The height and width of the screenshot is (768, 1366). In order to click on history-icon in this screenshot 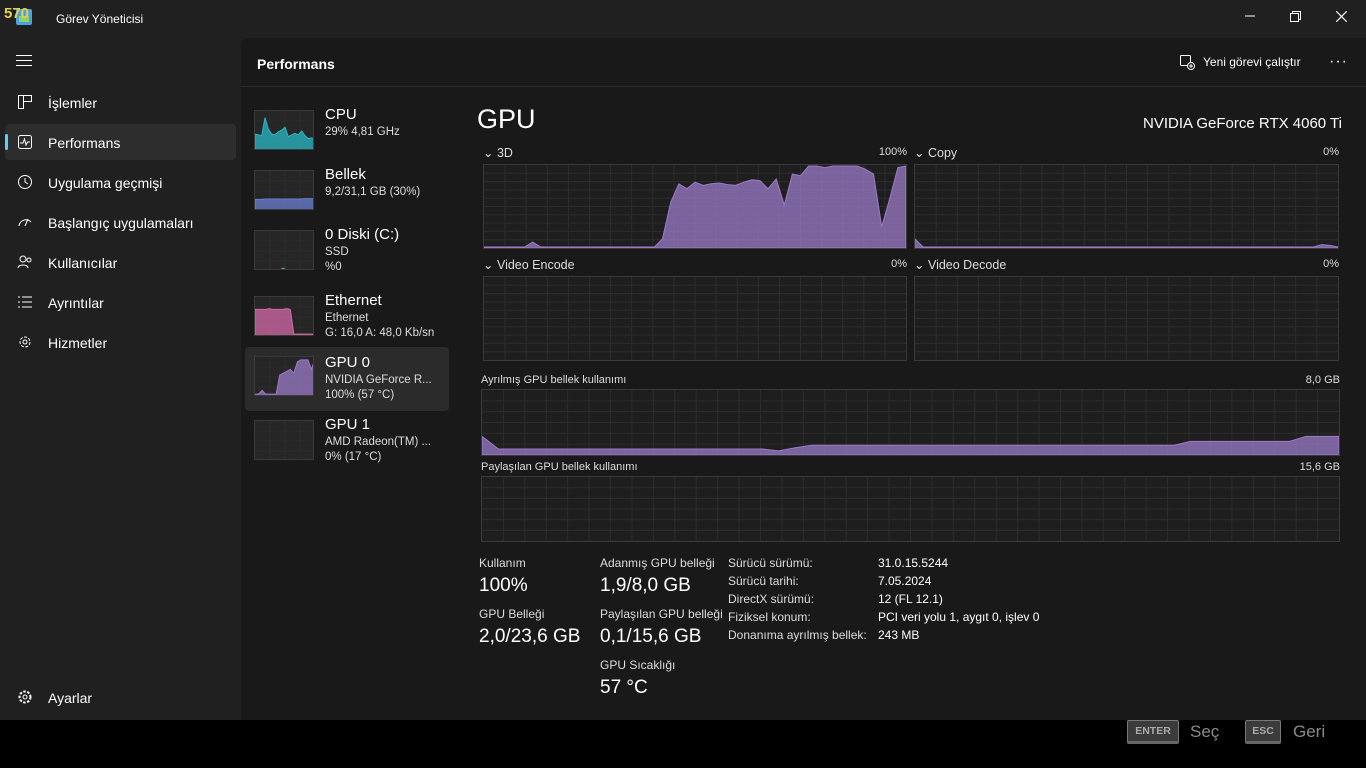, I will do `click(25, 182)`.